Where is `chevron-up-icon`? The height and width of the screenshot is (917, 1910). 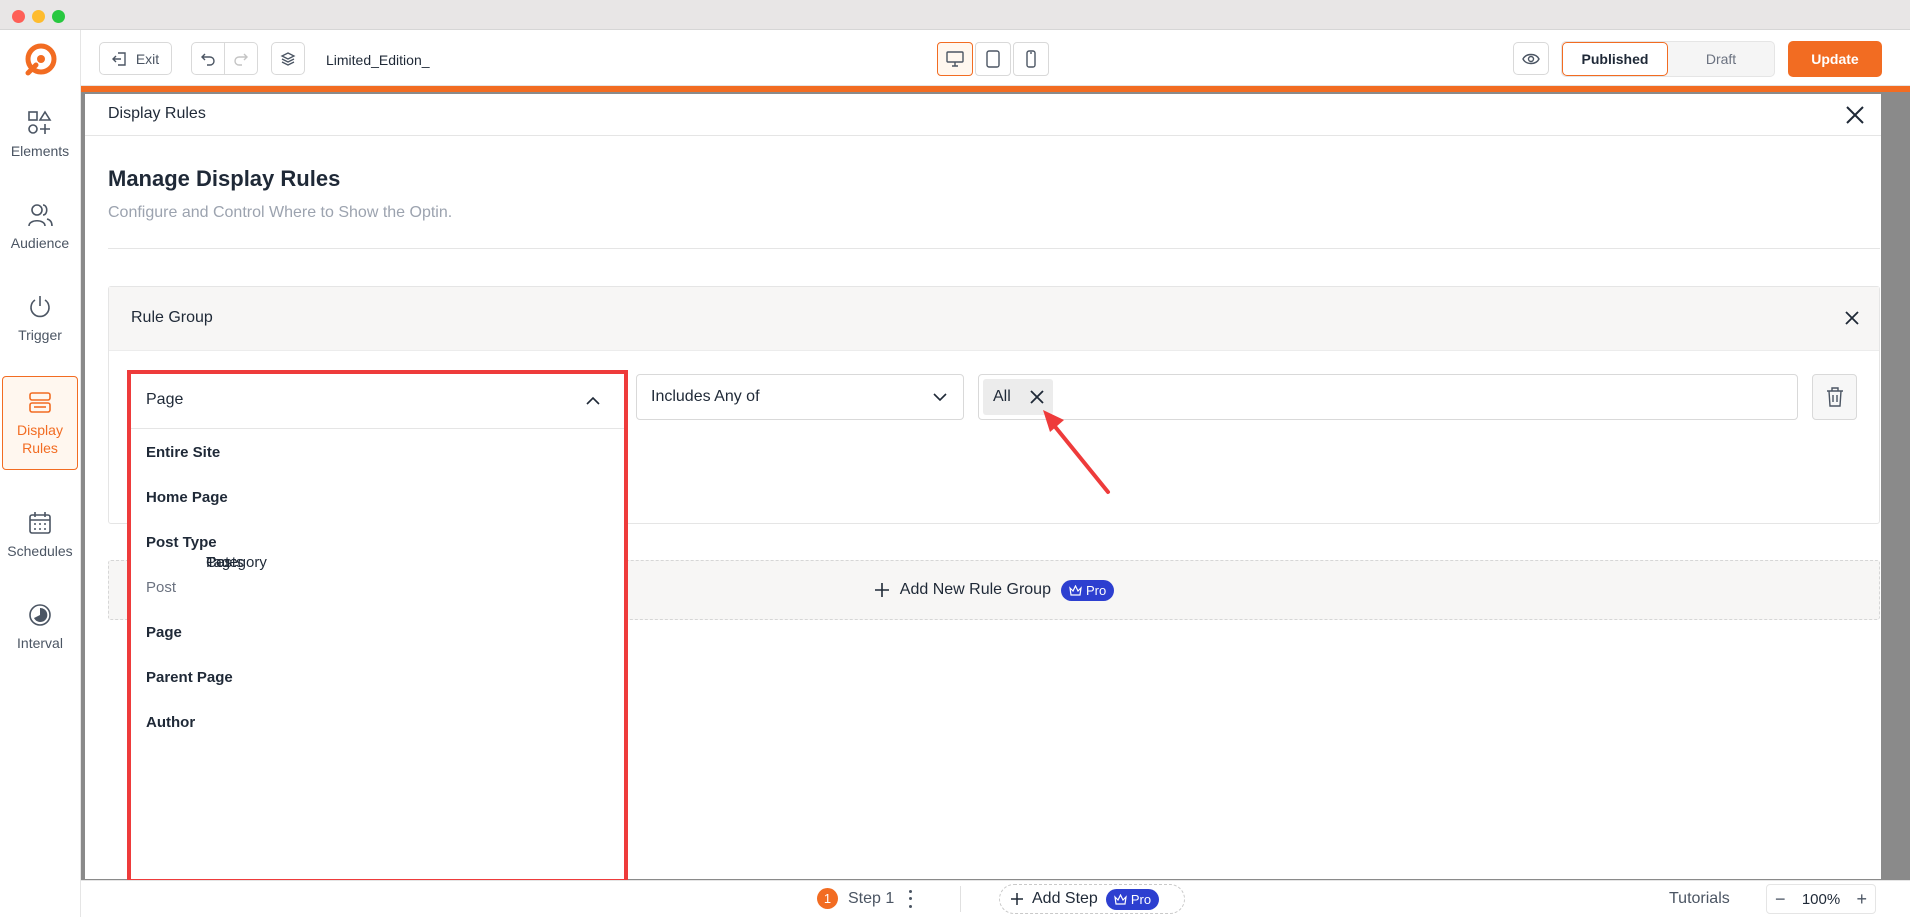
chevron-up-icon is located at coordinates (593, 400).